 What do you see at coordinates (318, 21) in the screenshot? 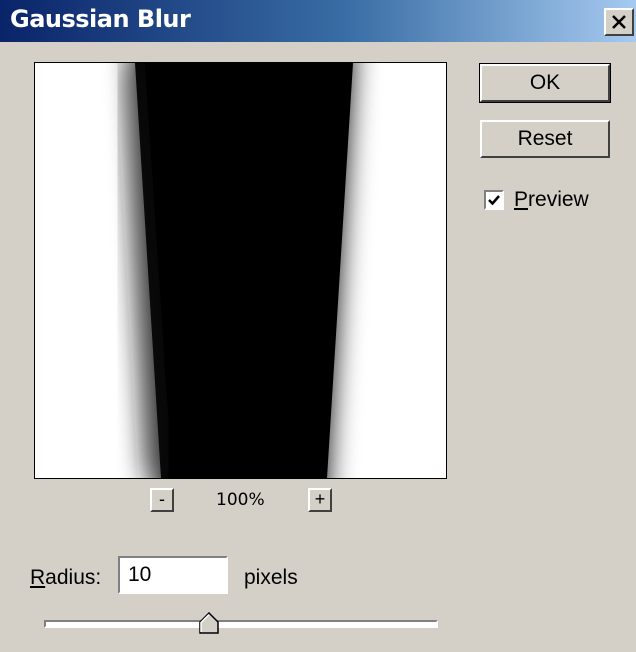
I see `title-bar: Gaussian Blur` at bounding box center [318, 21].